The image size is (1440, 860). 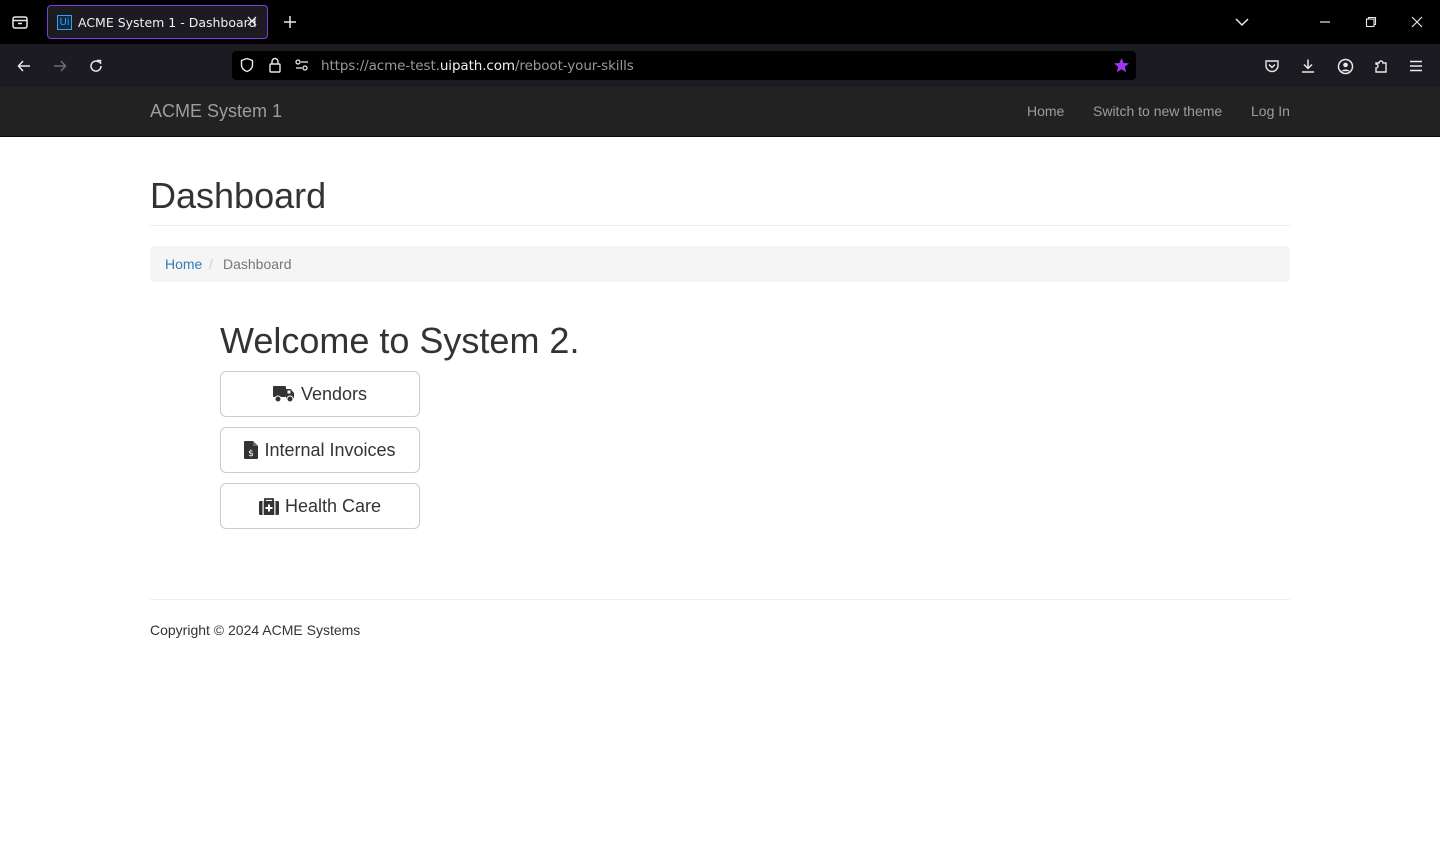 I want to click on tab-title: ACME System 1 - Dashboard, so click(x=167, y=22).